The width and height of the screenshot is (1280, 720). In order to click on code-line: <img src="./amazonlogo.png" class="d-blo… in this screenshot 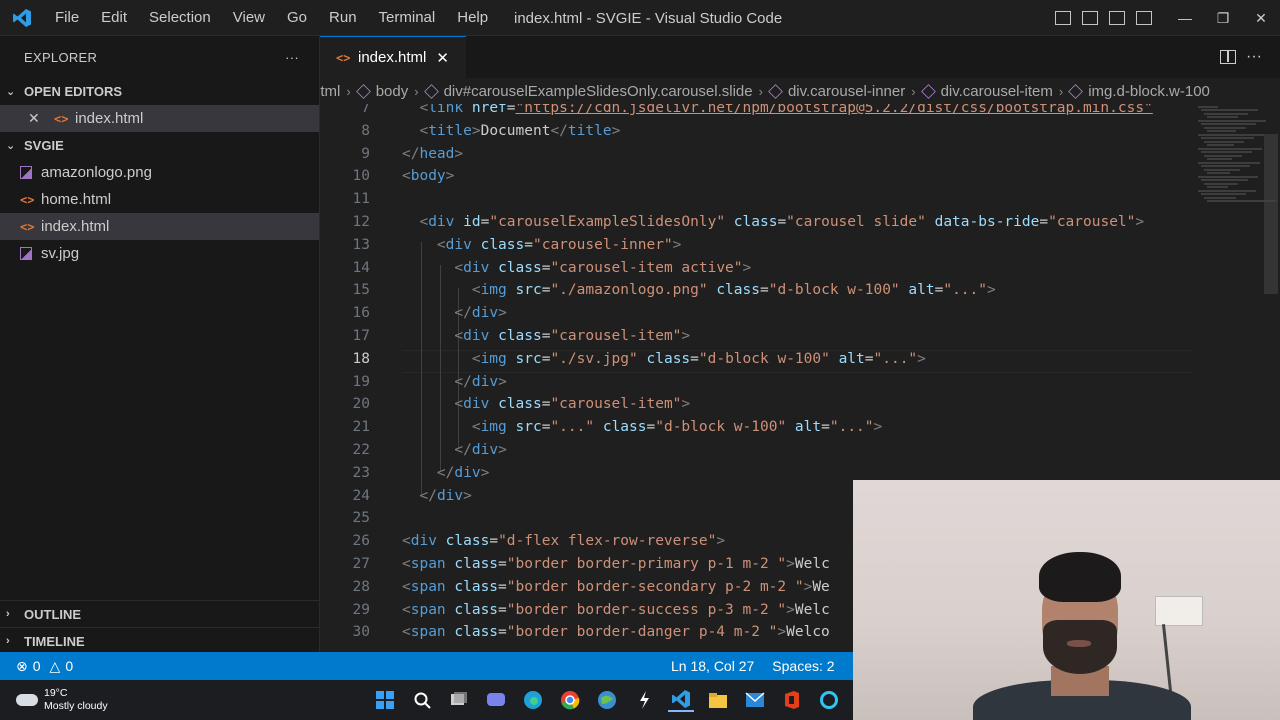, I will do `click(733, 290)`.